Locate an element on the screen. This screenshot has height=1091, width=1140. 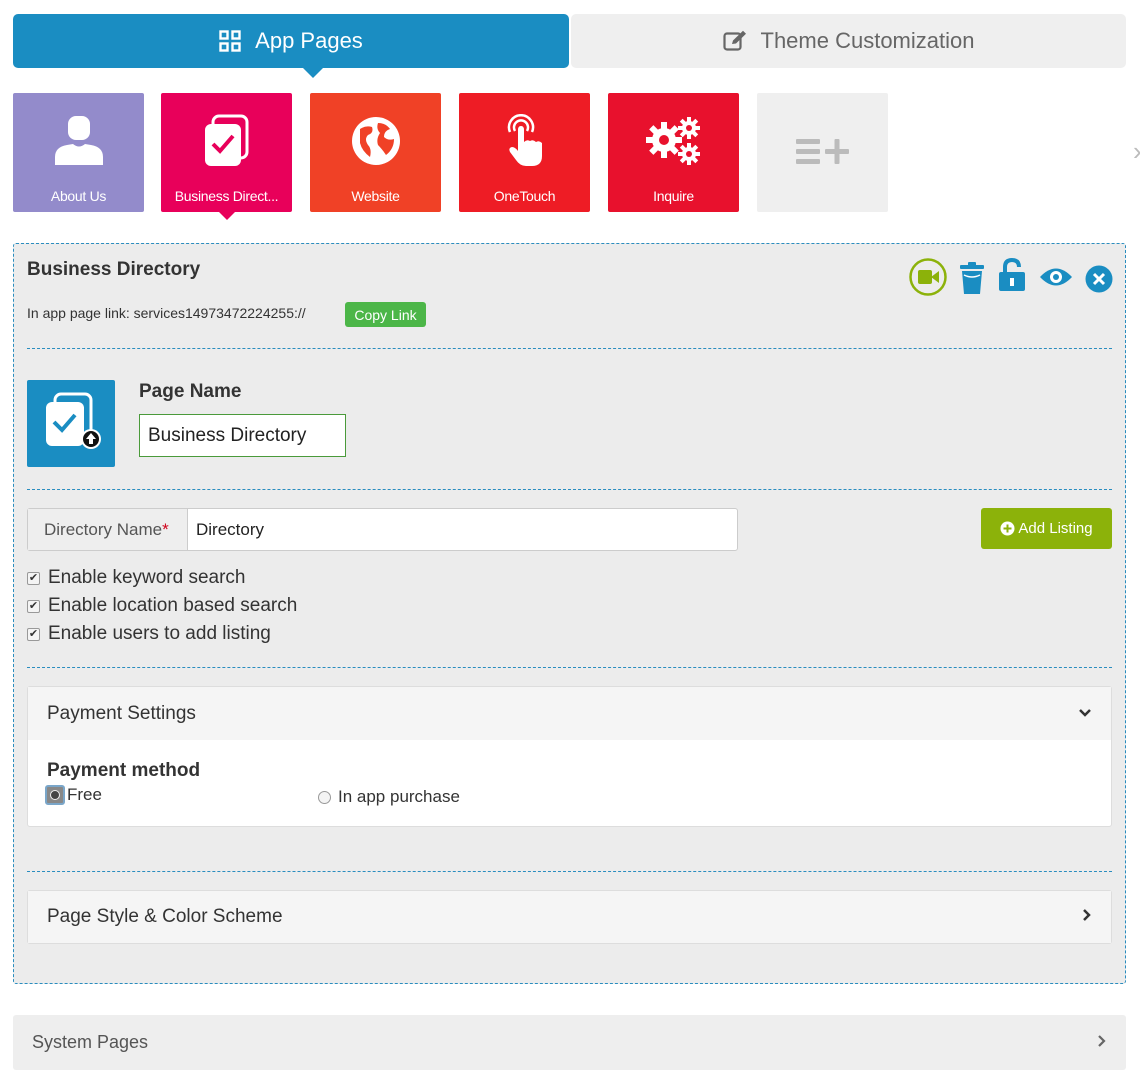
directory-name-field: Directory Name * Directory is located at coordinates (382, 529).